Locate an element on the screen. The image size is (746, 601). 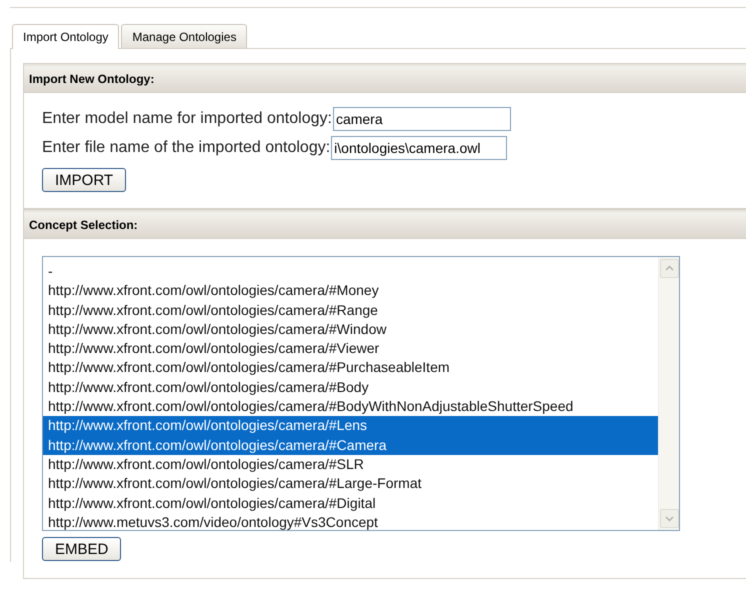
list-option: http://www.xfront.com/owl/ontologies/camera/#Large-Format is located at coordinates (350, 484).